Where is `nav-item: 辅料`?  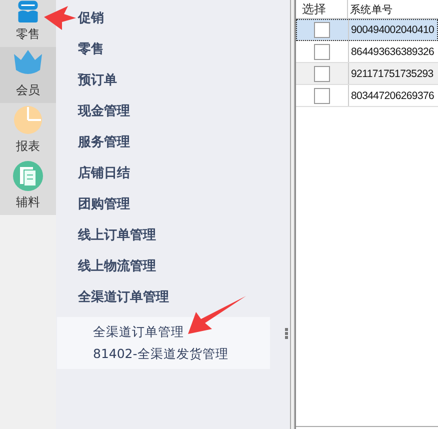
nav-item: 辅料 is located at coordinates (28, 187).